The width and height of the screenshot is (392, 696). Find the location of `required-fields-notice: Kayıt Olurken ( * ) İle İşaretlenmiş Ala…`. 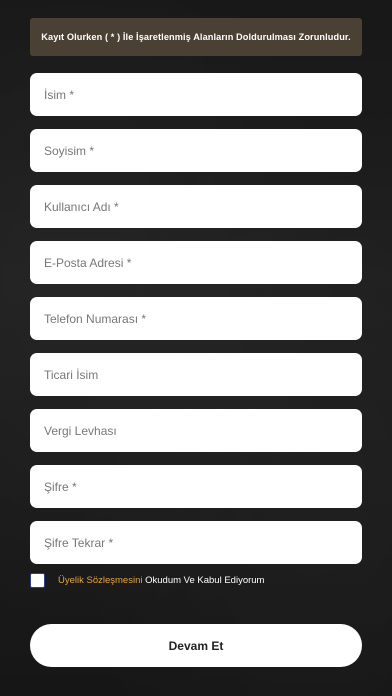

required-fields-notice: Kayıt Olurken ( * ) İle İşaretlenmiş Ala… is located at coordinates (196, 37).